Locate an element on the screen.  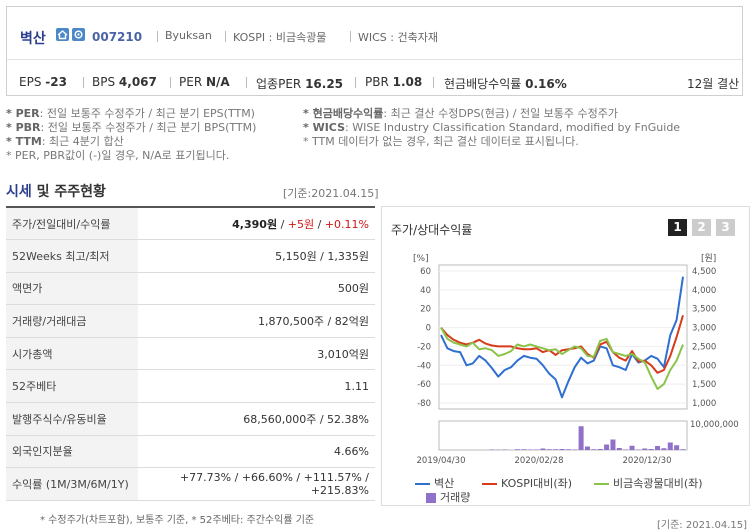
row-value: 3,010억원 is located at coordinates (256, 354).